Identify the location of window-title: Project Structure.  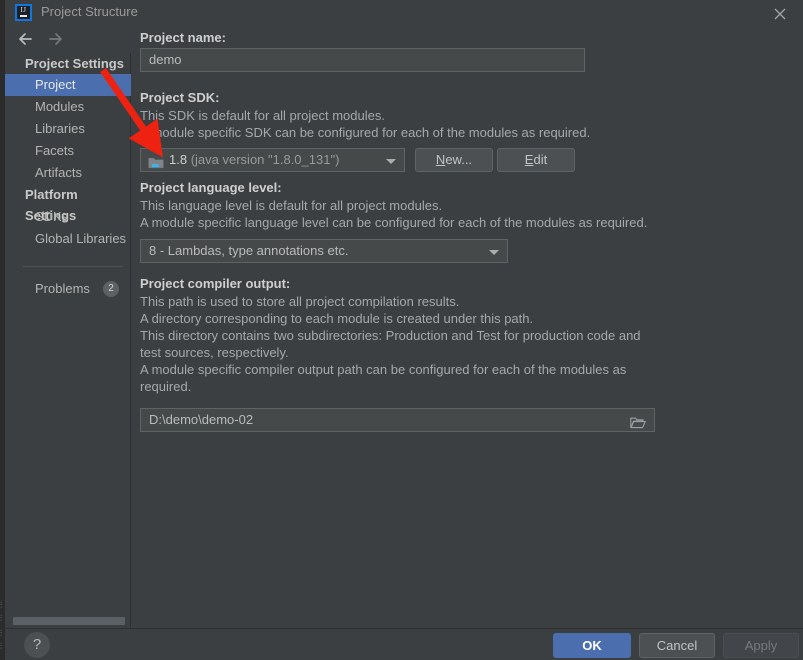
(89, 11).